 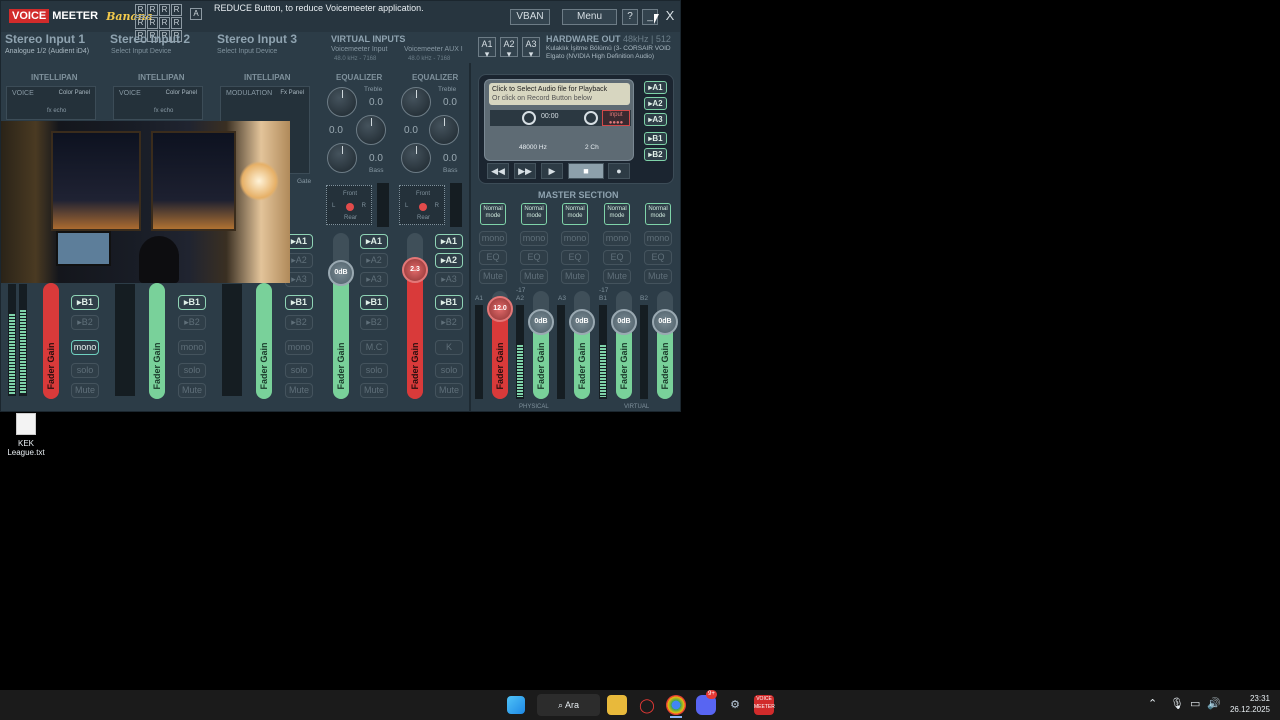 I want to click on vi2-treble-knob, so click(x=416, y=102).